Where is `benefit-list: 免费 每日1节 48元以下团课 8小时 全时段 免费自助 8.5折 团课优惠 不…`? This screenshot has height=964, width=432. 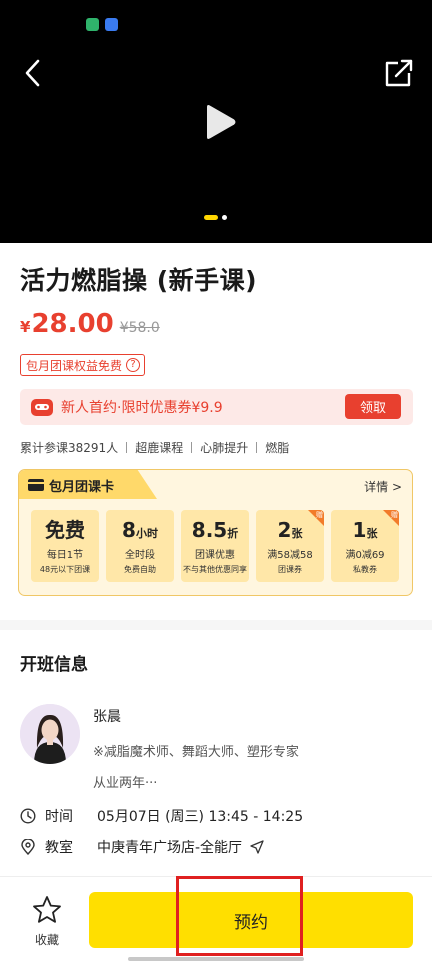
benefit-list: 免费 每日1节 48元以下团课 8小时 全时段 免费自助 8.5折 团课优惠 不… is located at coordinates (215, 546).